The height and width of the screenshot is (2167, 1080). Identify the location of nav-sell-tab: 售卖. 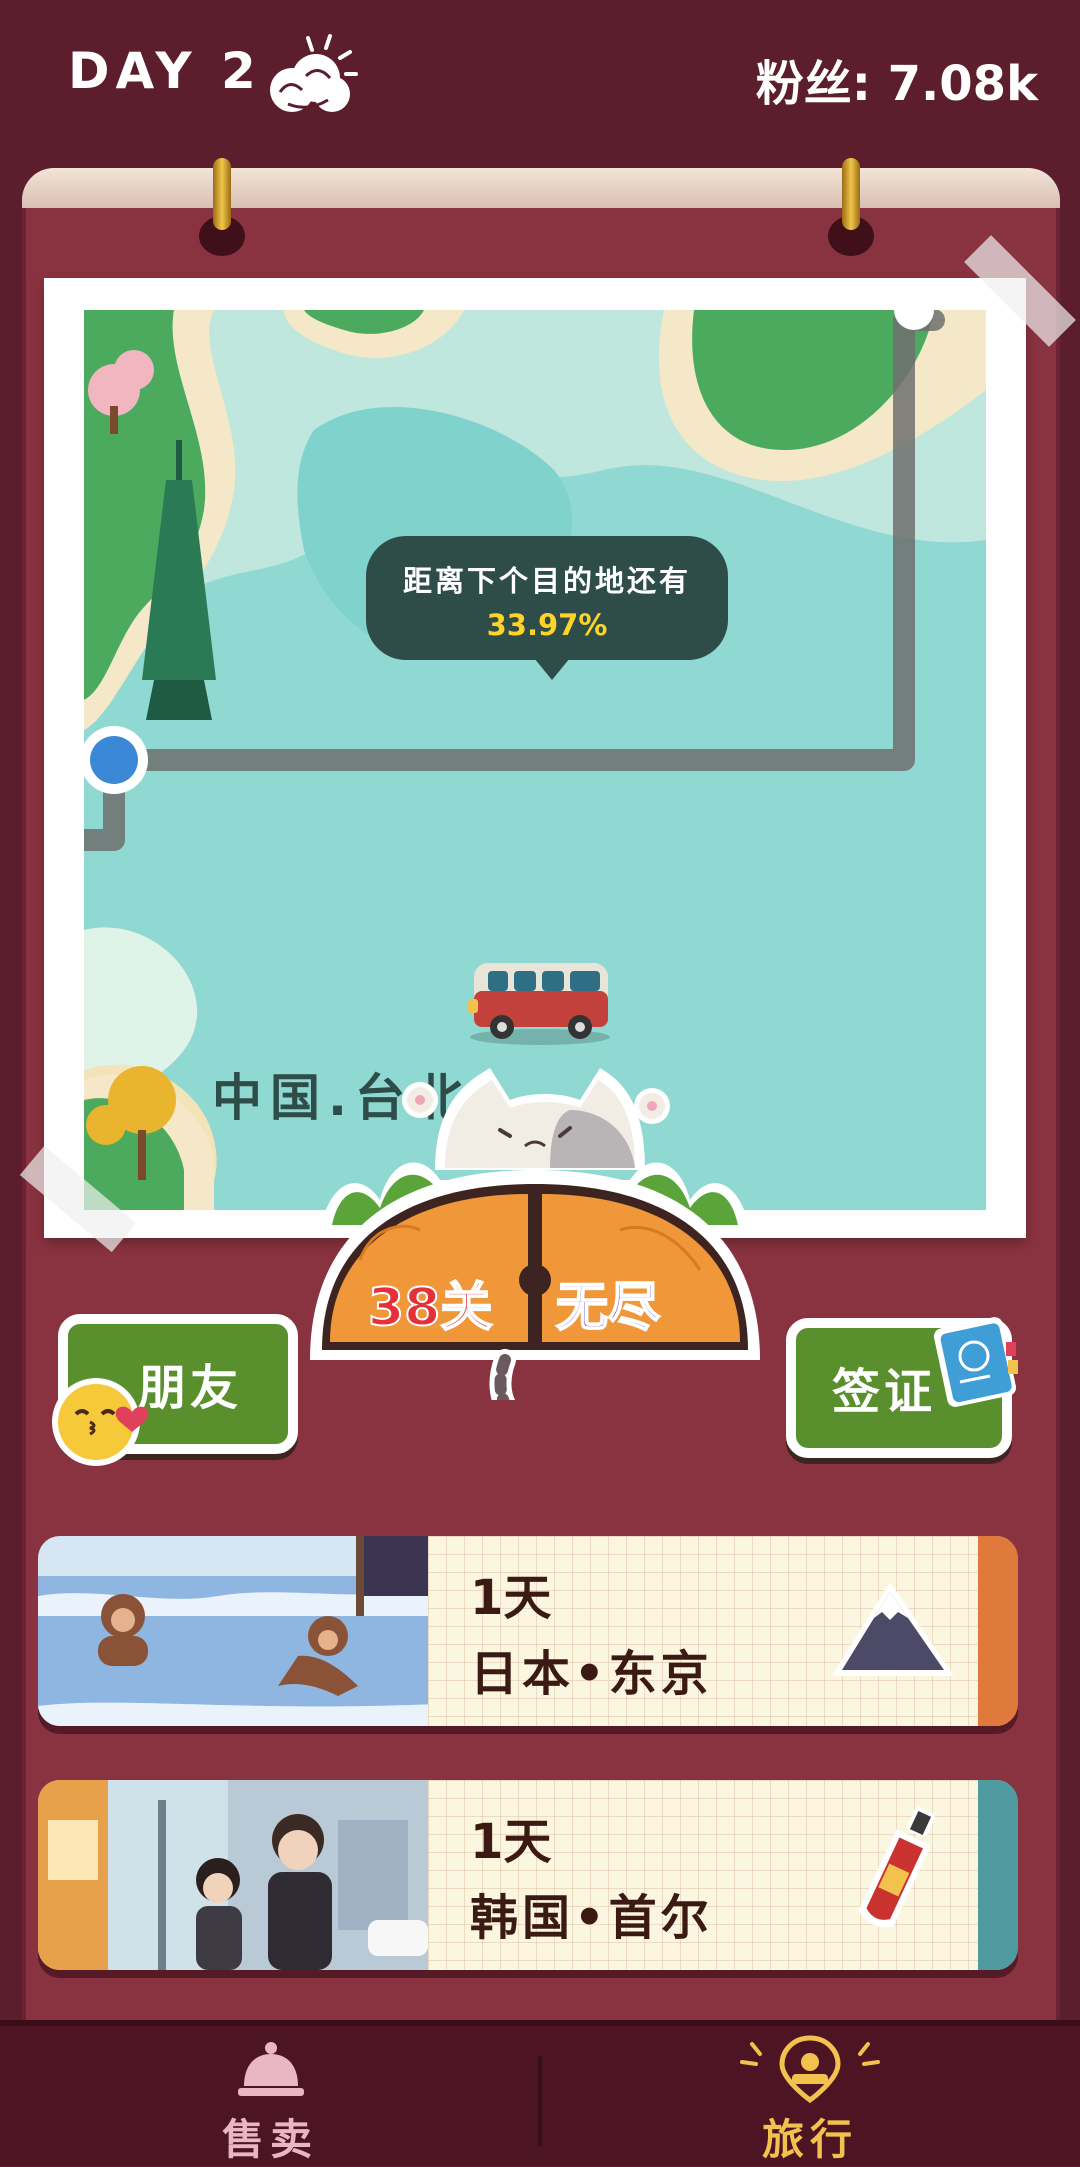
(270, 2096).